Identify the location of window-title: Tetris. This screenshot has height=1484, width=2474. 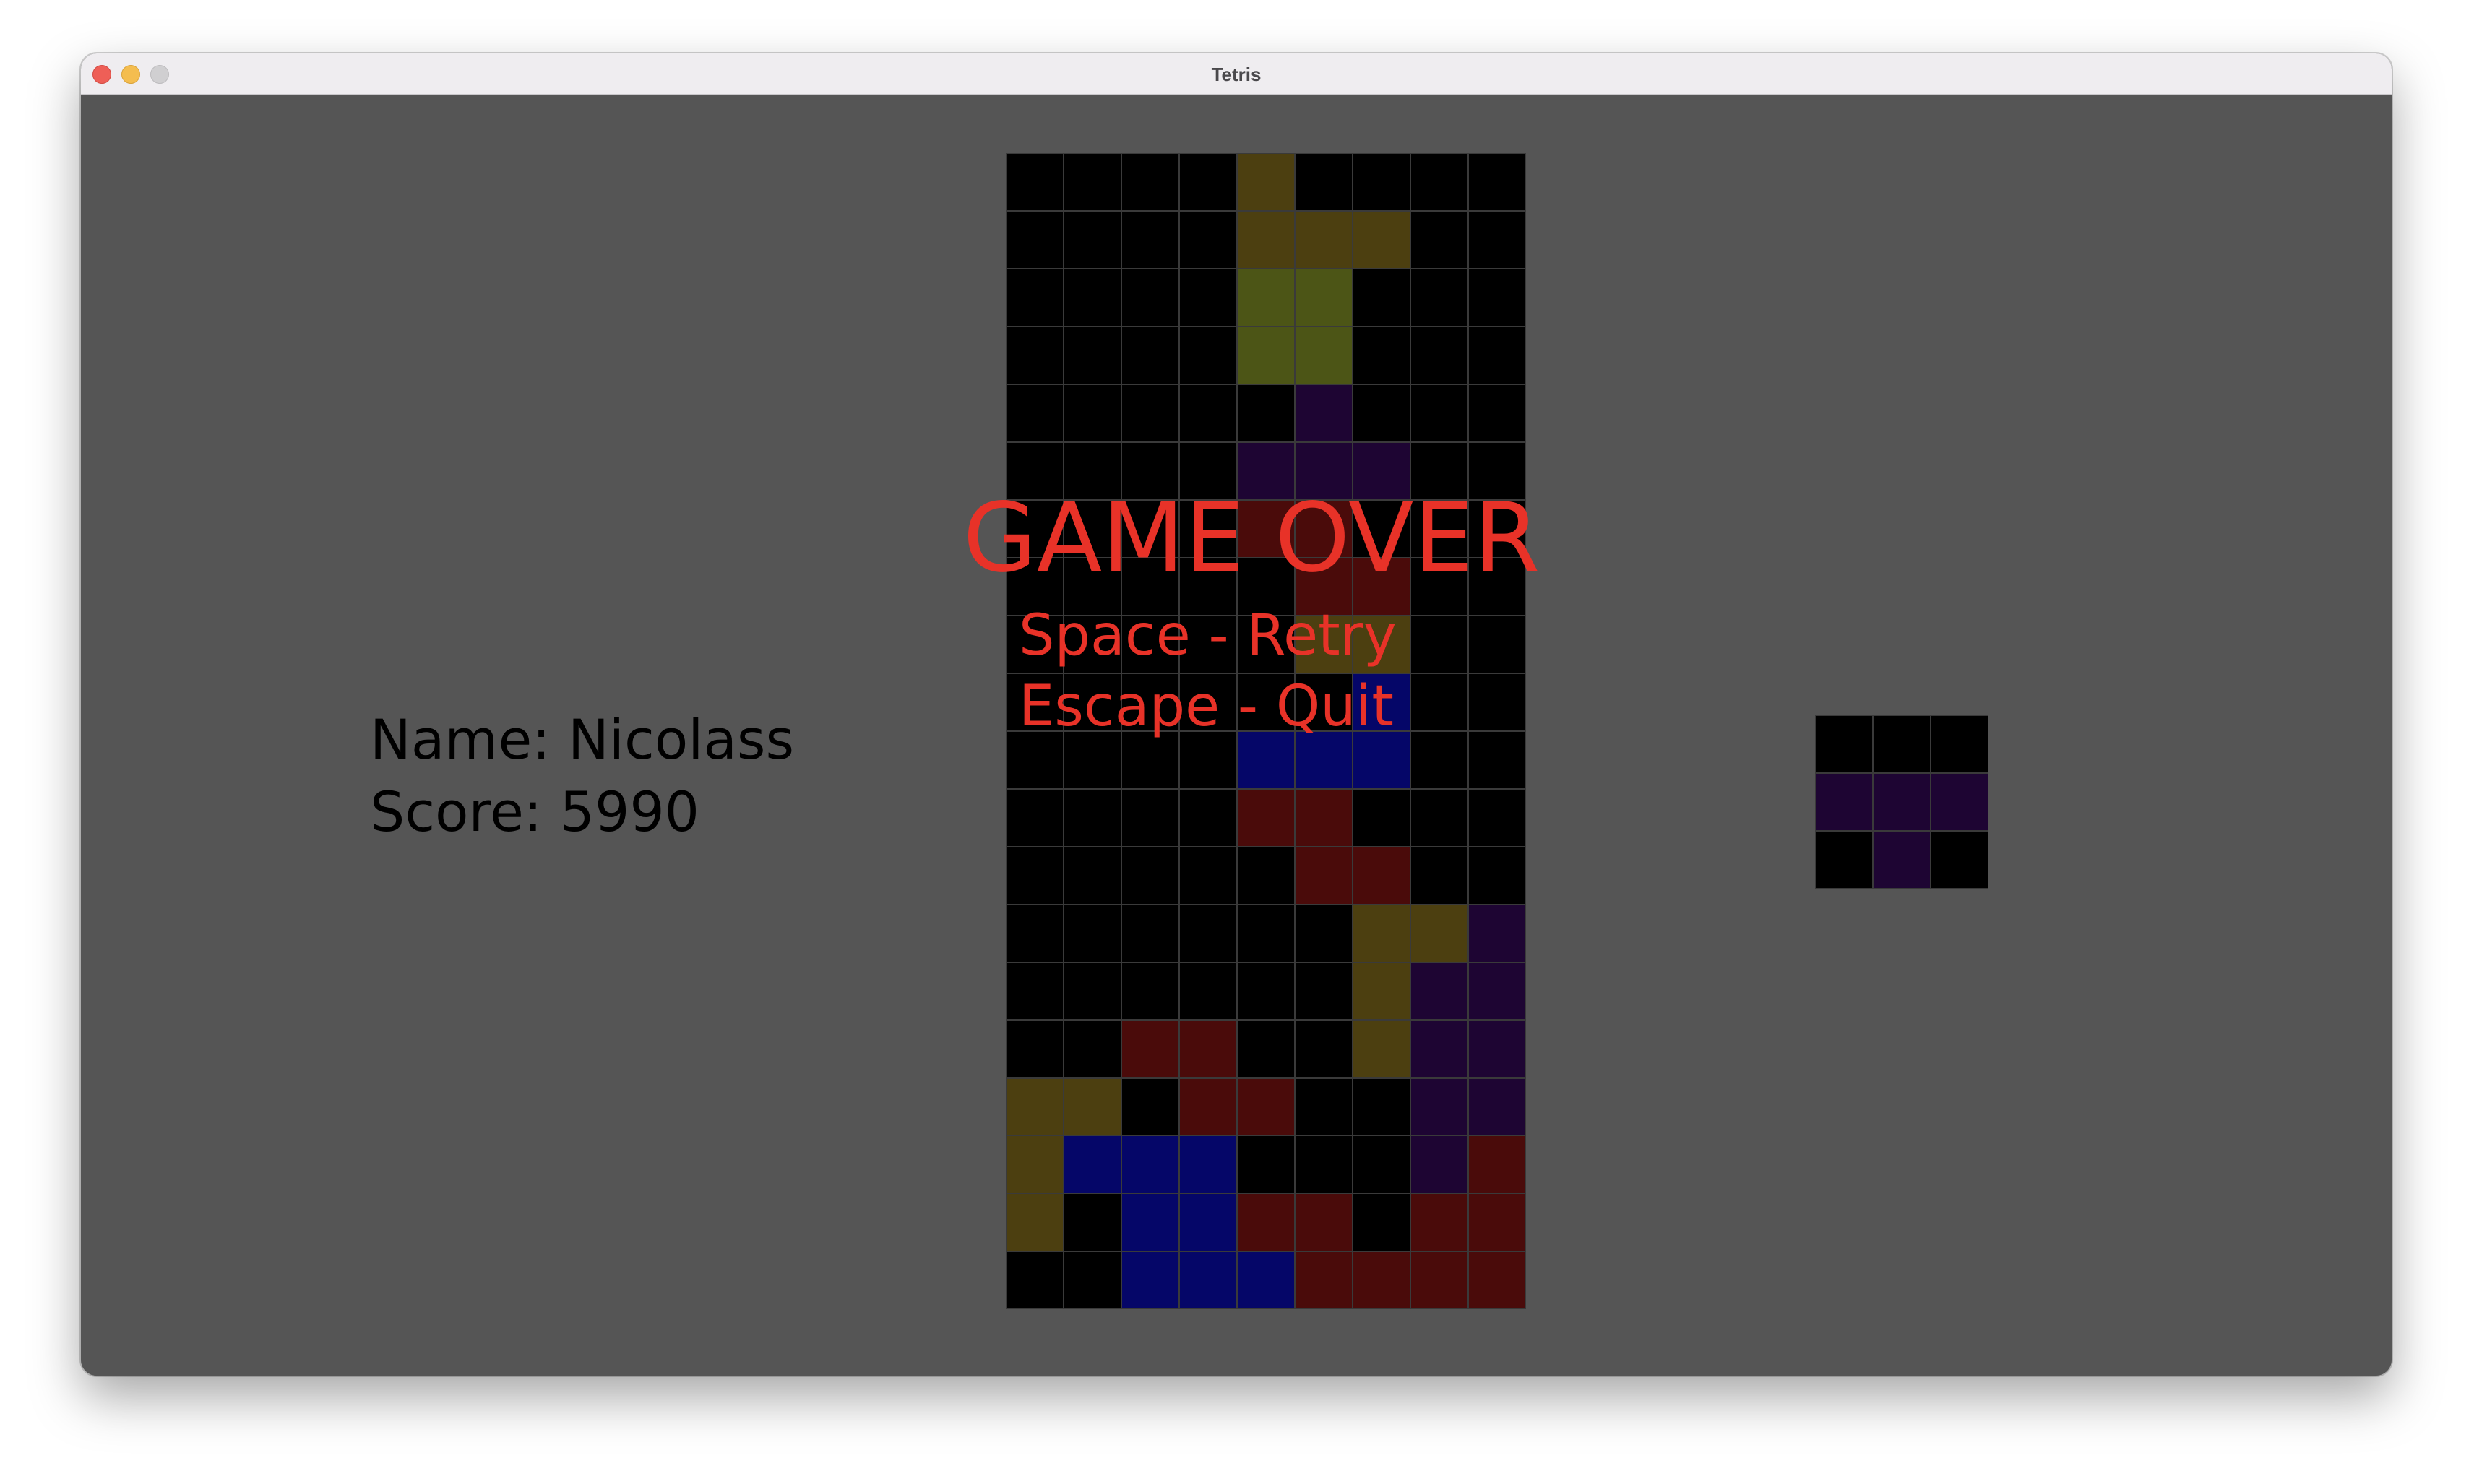
(1236, 74).